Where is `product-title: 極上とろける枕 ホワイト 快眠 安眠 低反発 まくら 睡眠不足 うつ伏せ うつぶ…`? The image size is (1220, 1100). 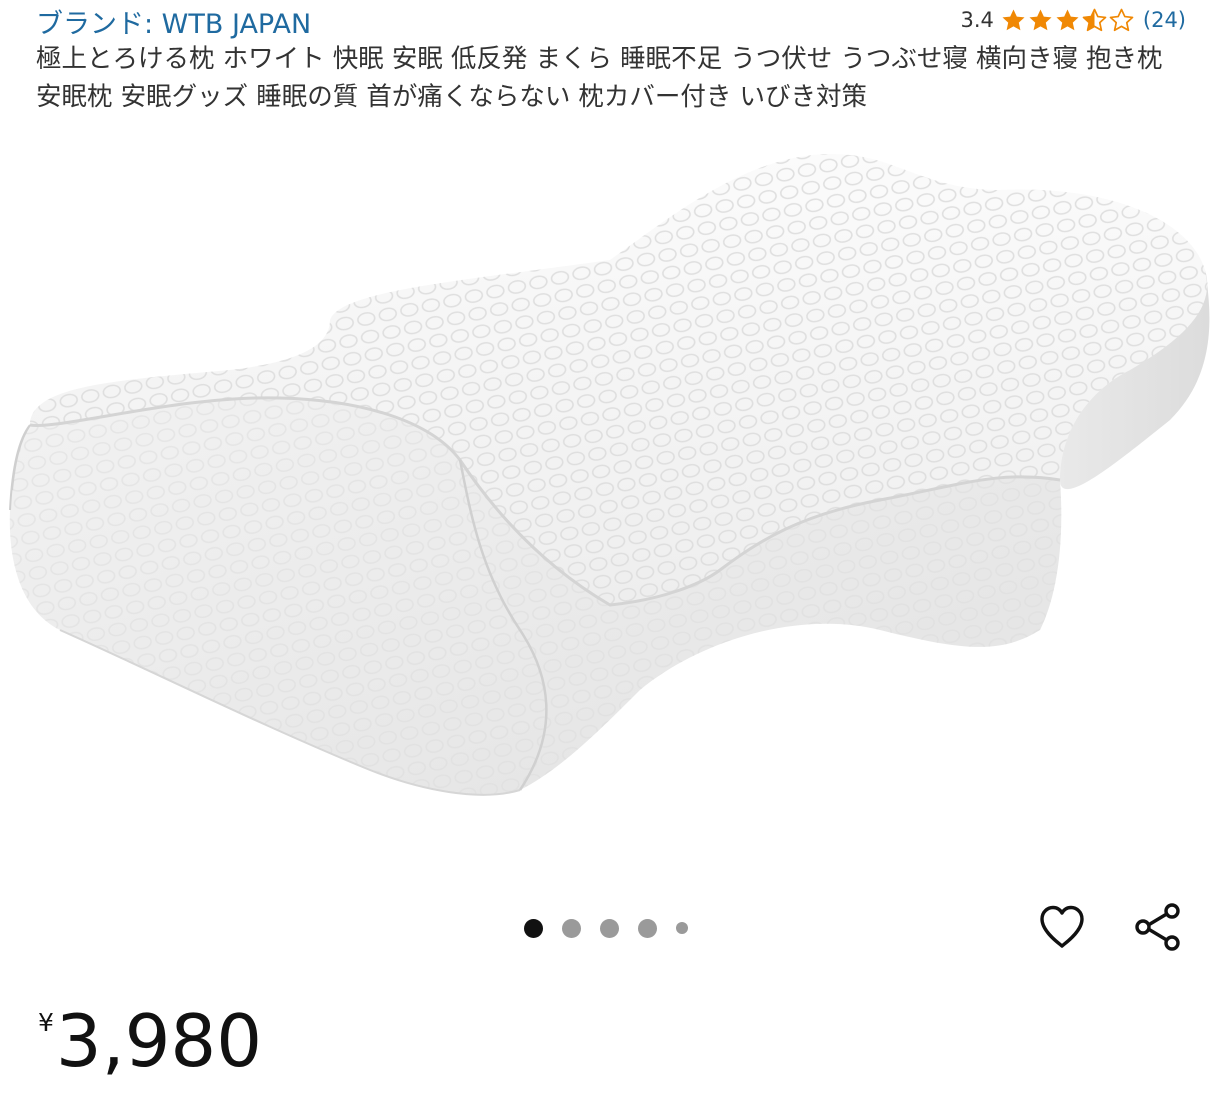 product-title: 極上とろける枕 ホワイト 快眠 安眠 低反発 まくら 睡眠不足 うつ伏せ うつぶ… is located at coordinates (599, 78).